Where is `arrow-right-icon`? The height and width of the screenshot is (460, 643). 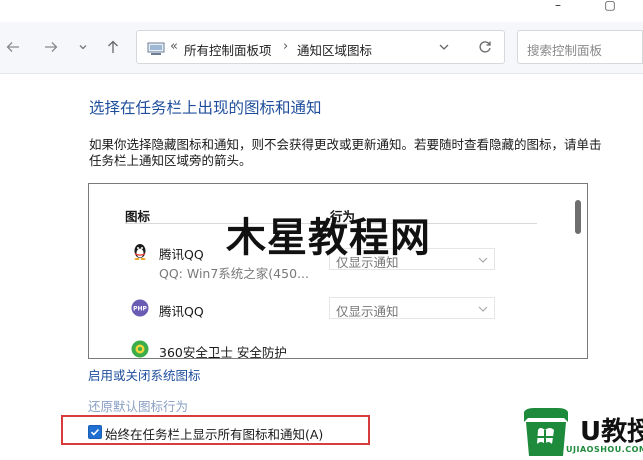
arrow-right-icon is located at coordinates (51, 47).